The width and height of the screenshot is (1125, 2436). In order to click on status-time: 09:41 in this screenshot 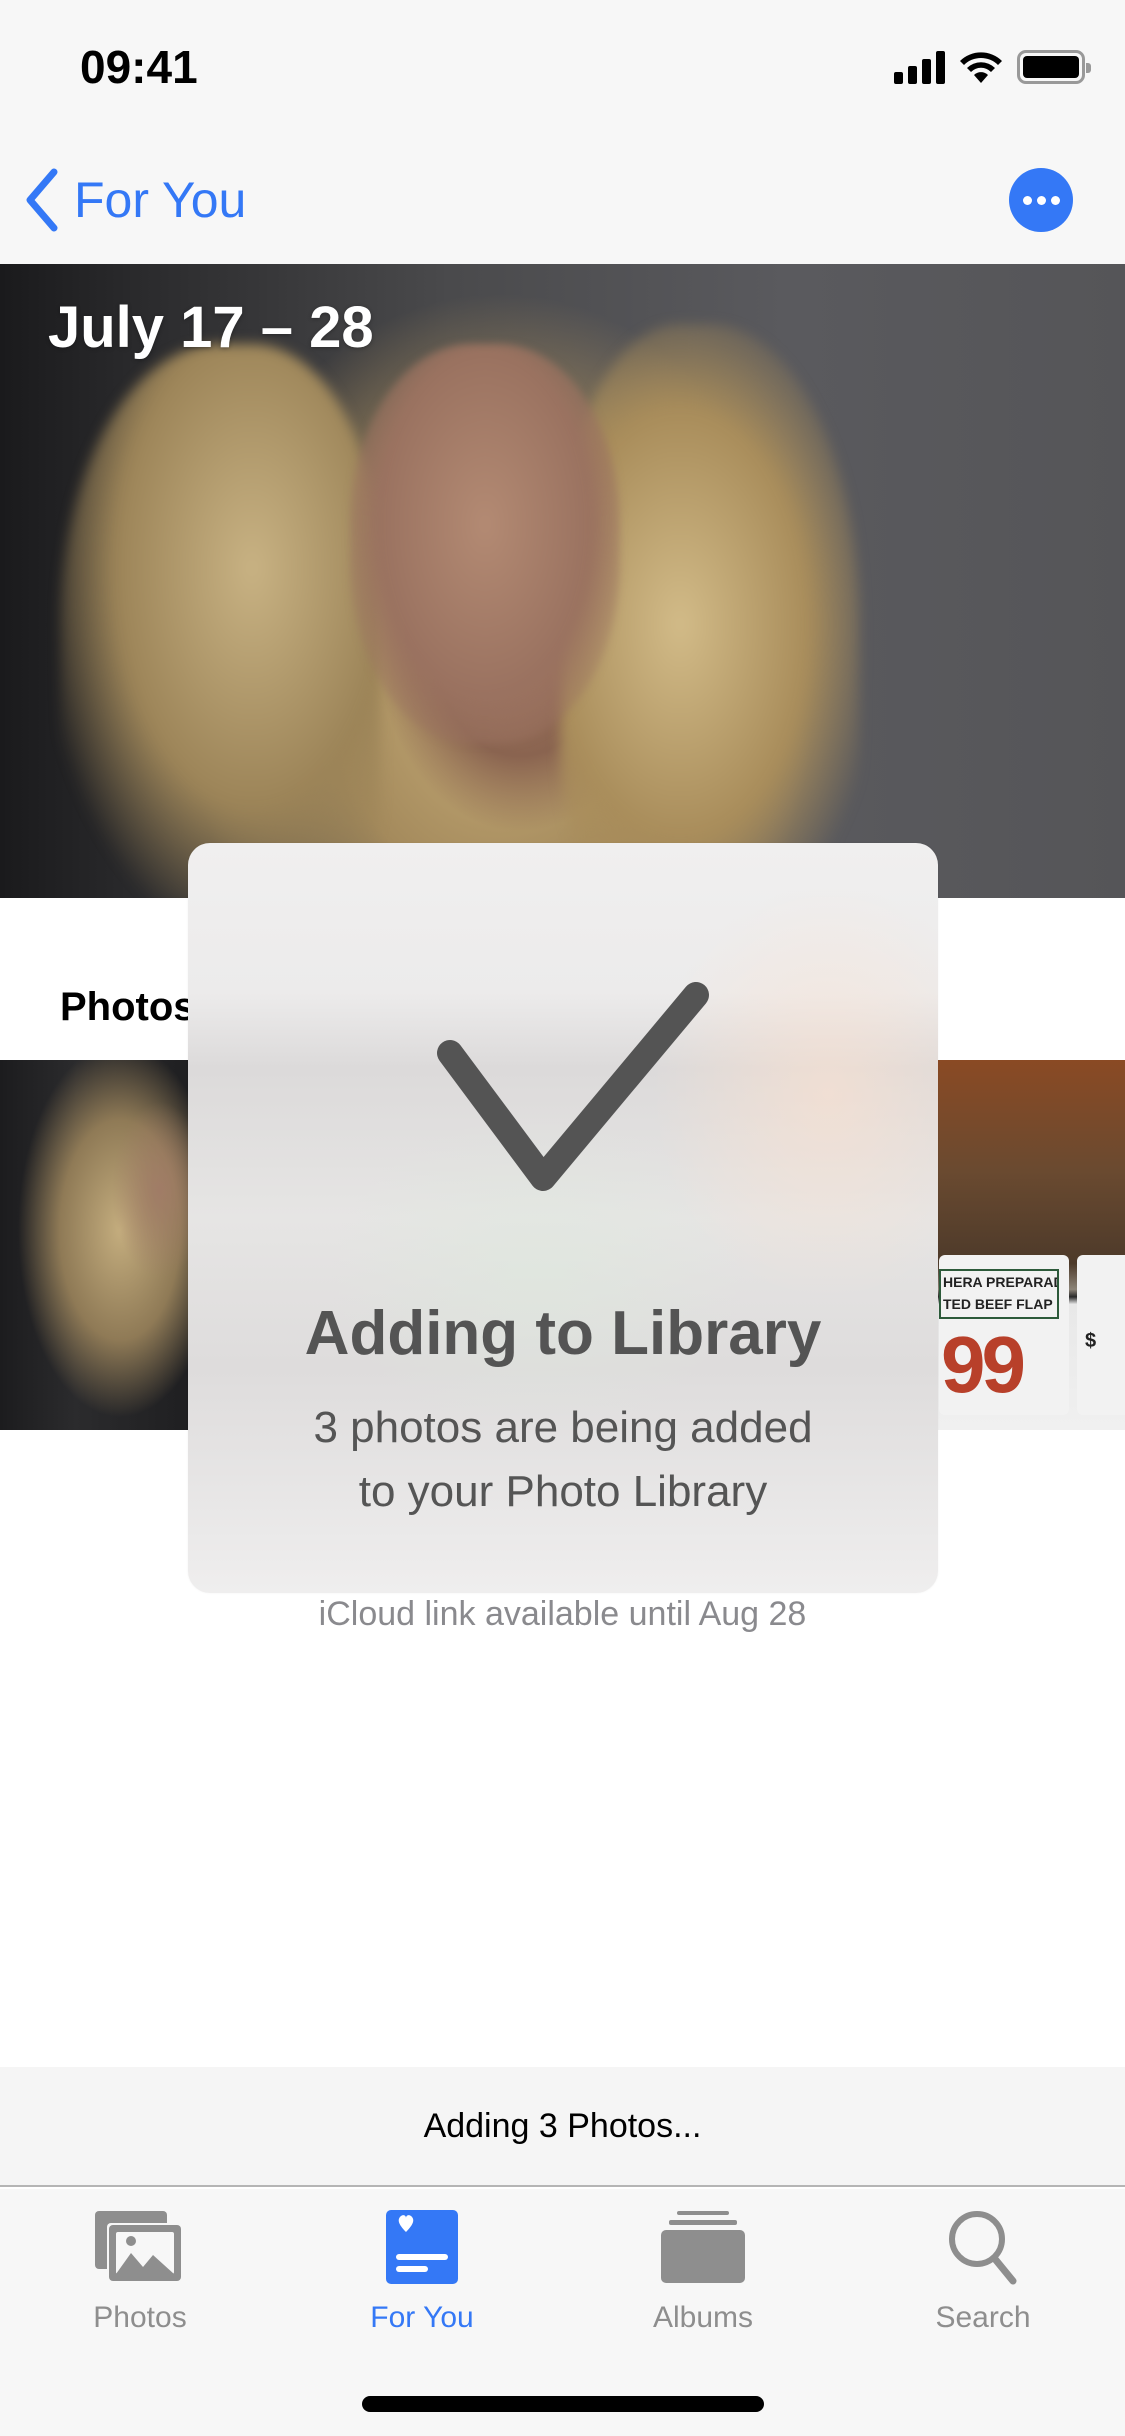, I will do `click(139, 67)`.